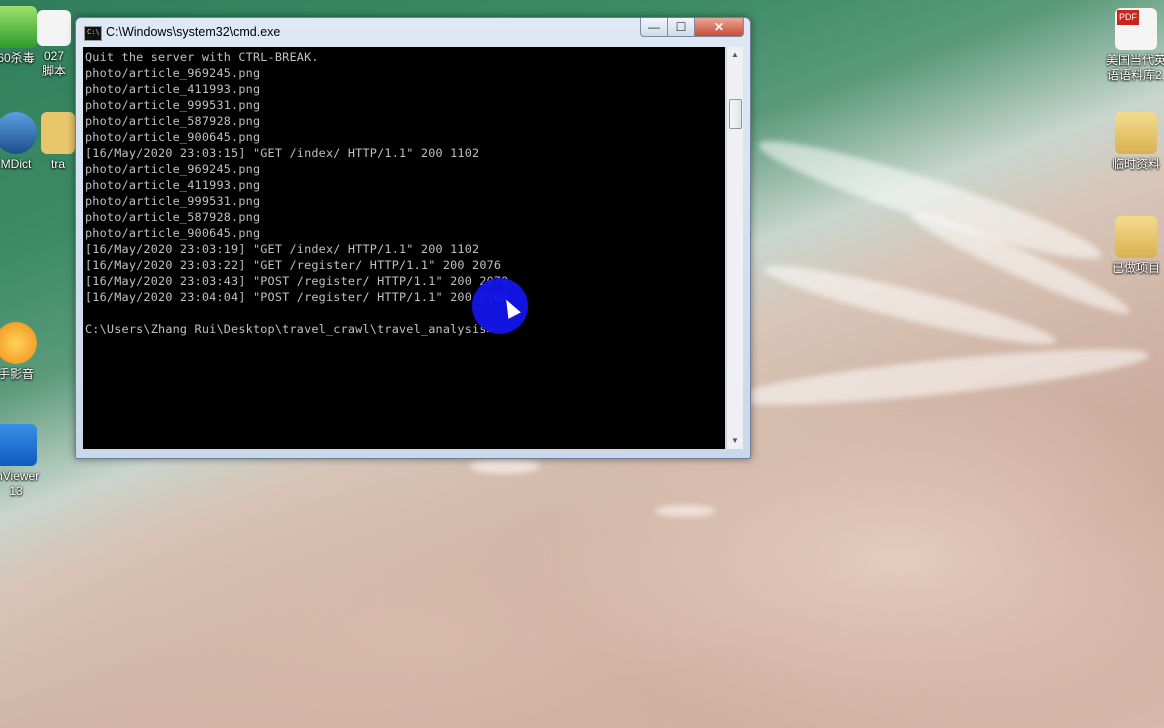 The image size is (1164, 728). I want to click on maximize-button: ☐, so click(681, 27).